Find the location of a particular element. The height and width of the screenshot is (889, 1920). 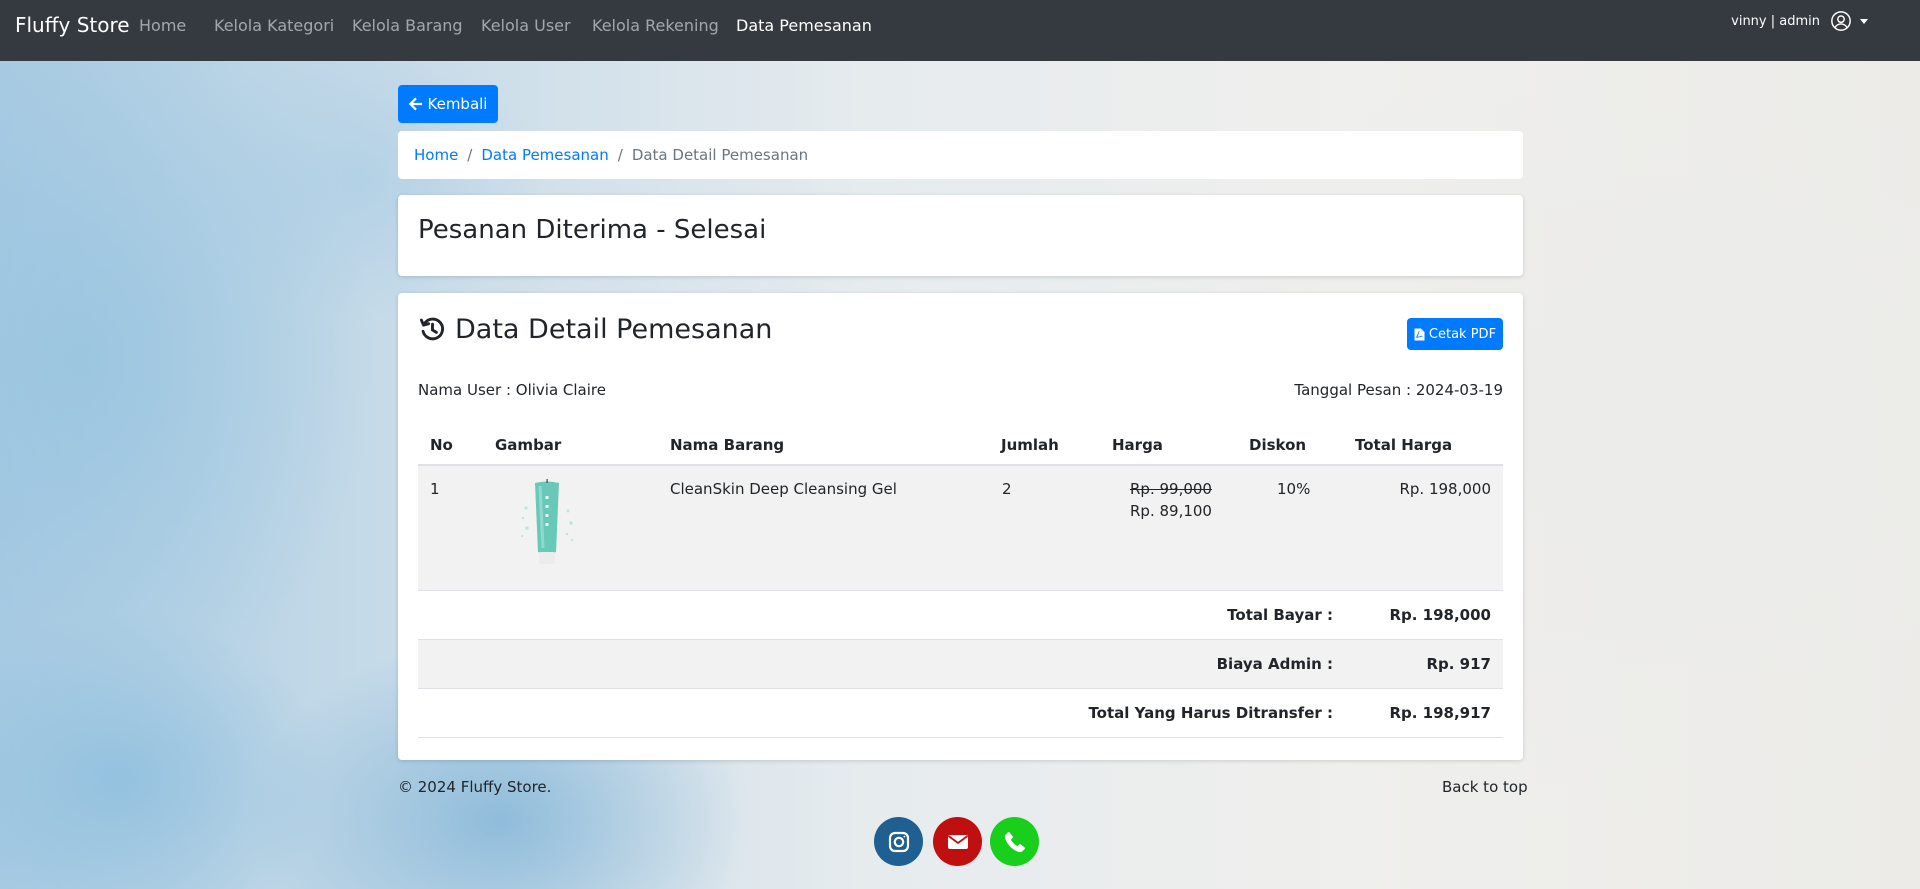

print-pdf-button: Cetak PDF is located at coordinates (1455, 334).